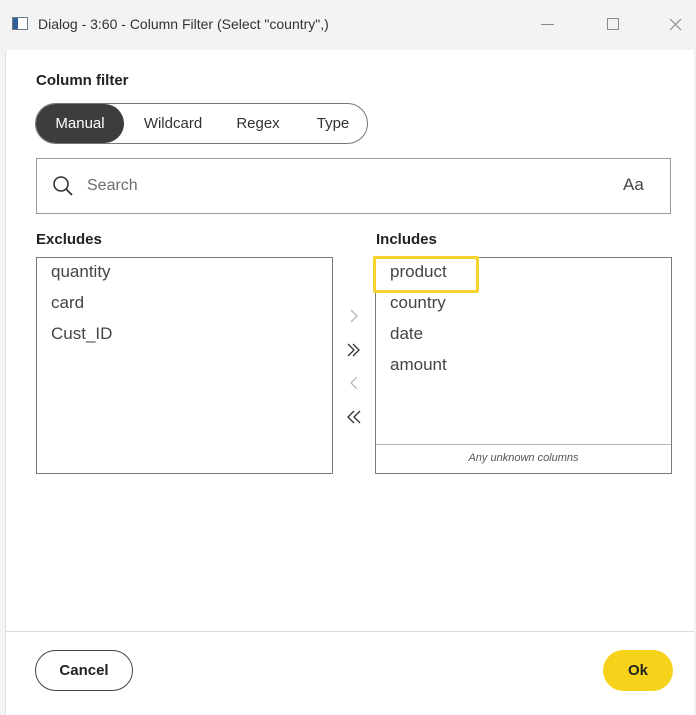  I want to click on dialog-left-edge, so click(3, 382).